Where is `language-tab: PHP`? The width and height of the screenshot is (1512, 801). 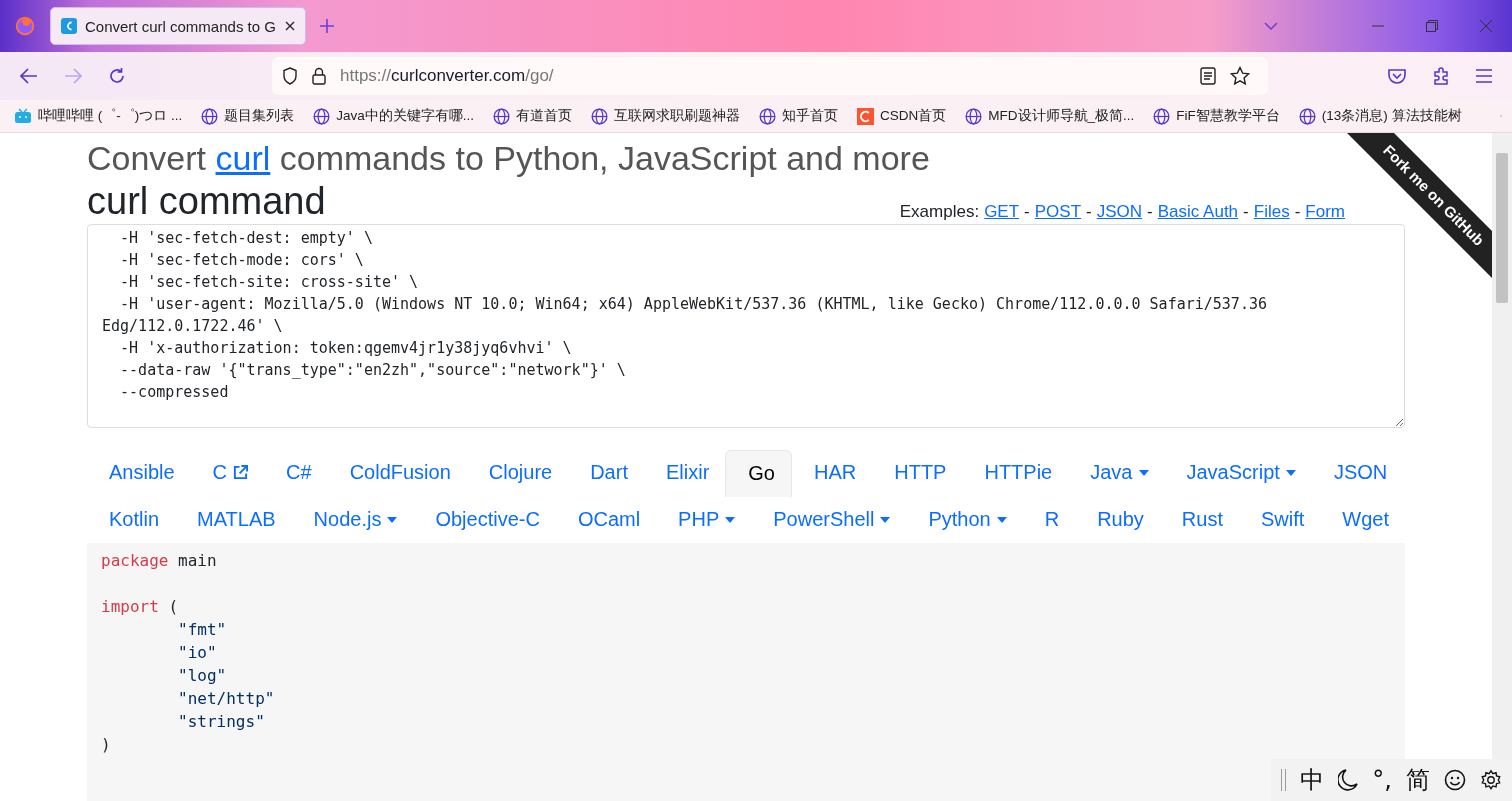
language-tab: PHP is located at coordinates (704, 519).